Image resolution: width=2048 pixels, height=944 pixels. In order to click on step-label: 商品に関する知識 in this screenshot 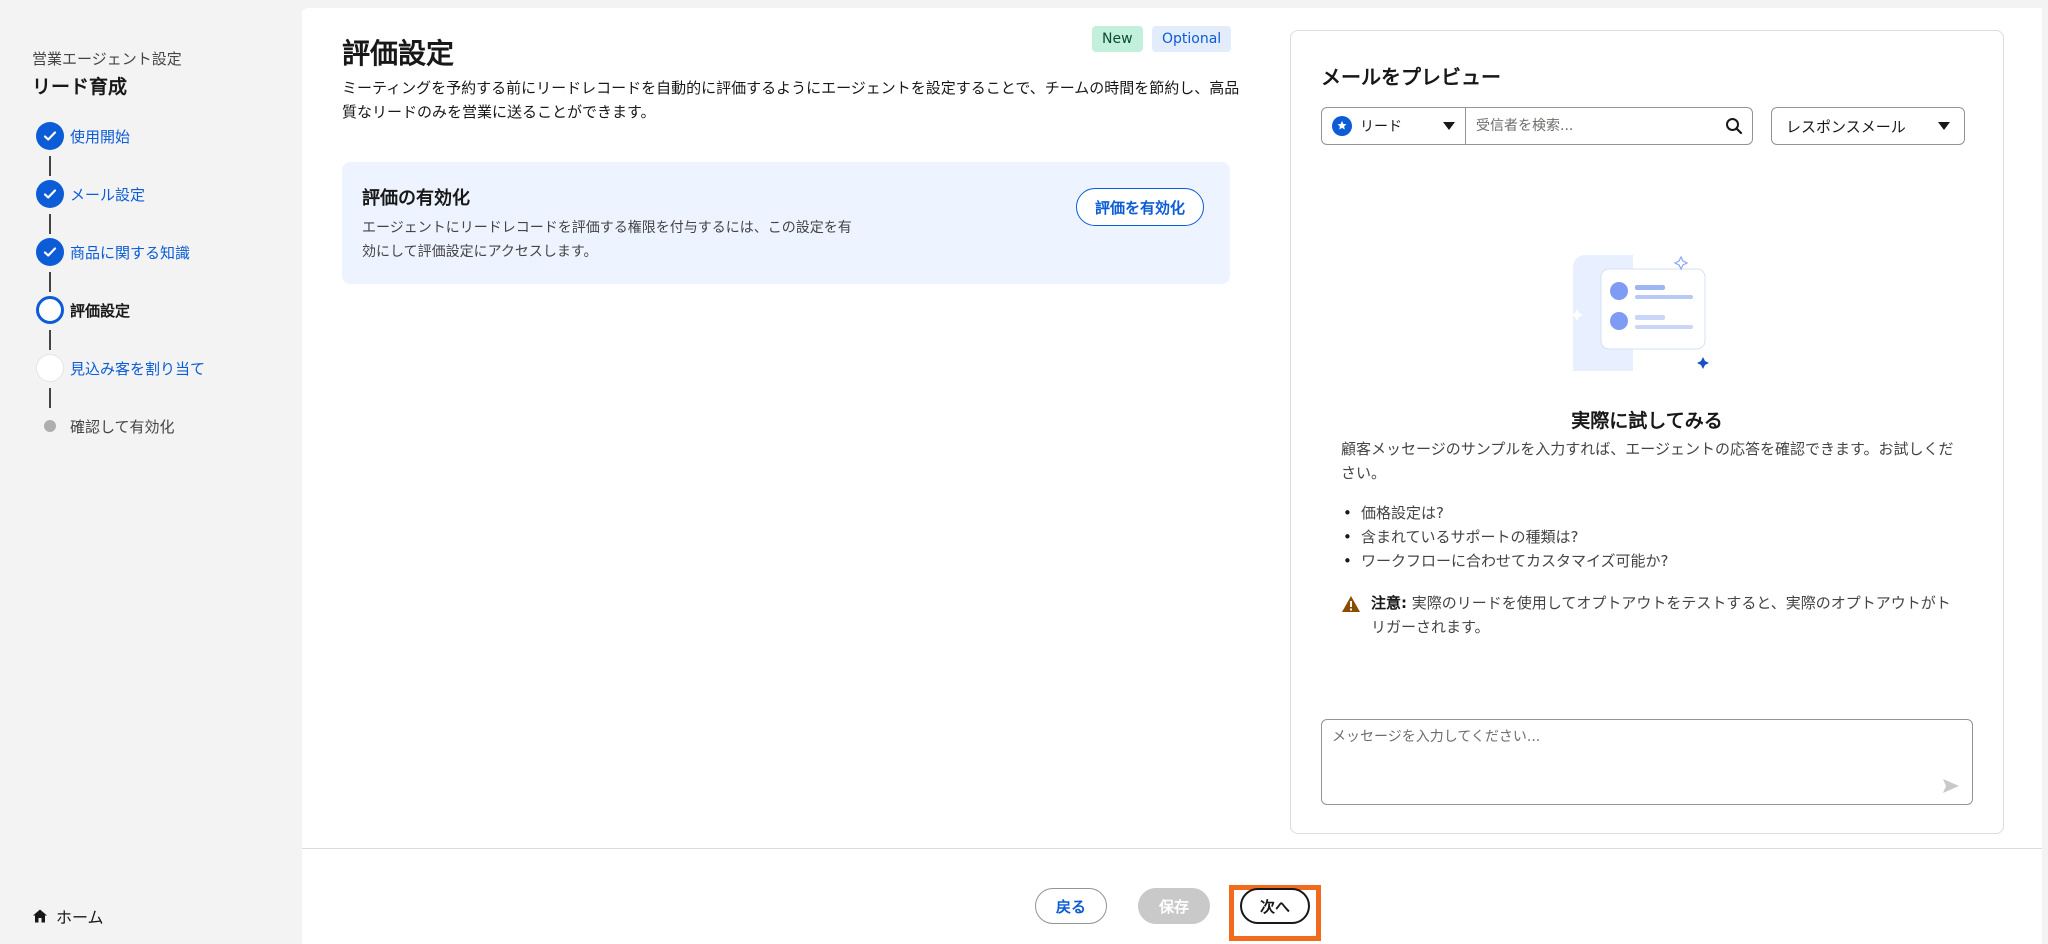, I will do `click(130, 252)`.